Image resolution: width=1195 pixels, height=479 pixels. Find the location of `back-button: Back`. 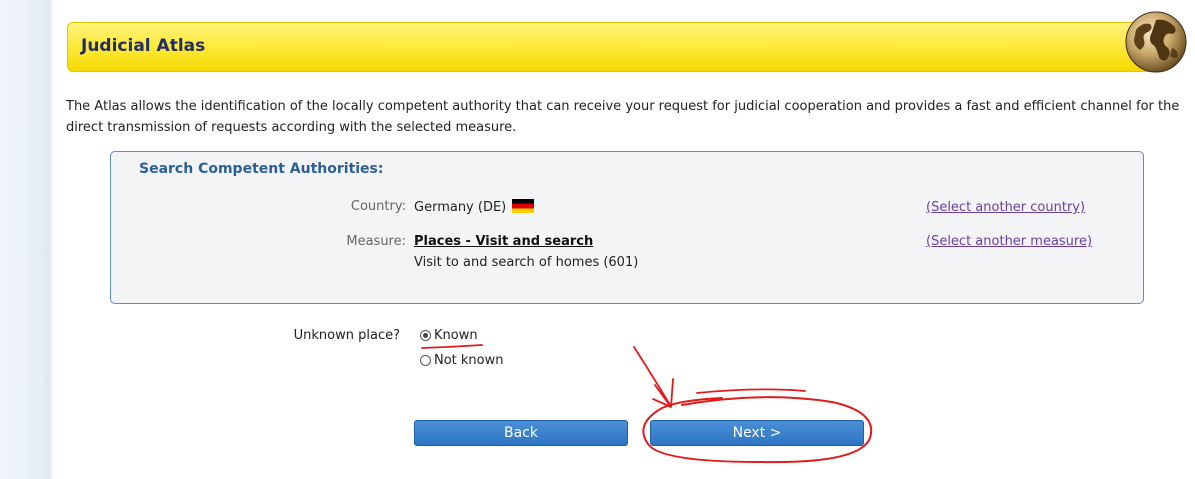

back-button: Back is located at coordinates (521, 433).